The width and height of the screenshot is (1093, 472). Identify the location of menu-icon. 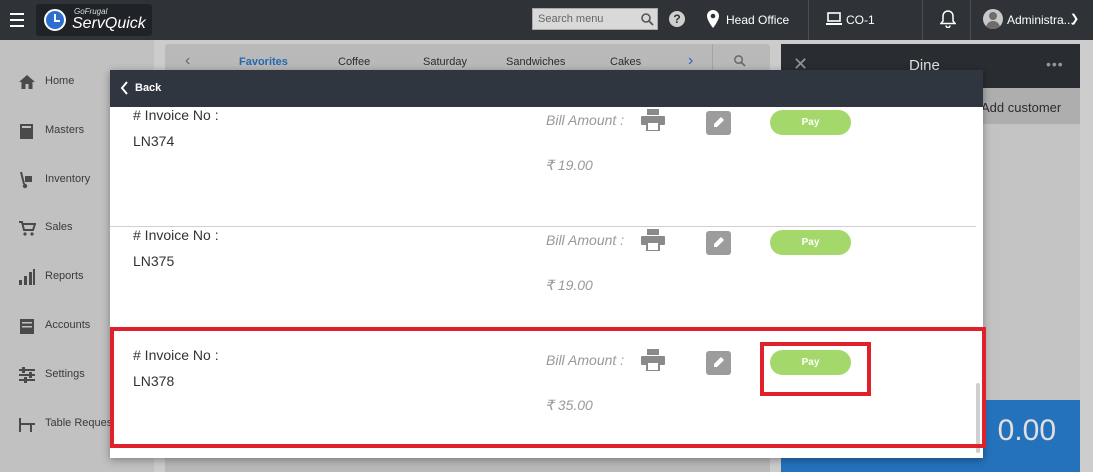
(17, 20).